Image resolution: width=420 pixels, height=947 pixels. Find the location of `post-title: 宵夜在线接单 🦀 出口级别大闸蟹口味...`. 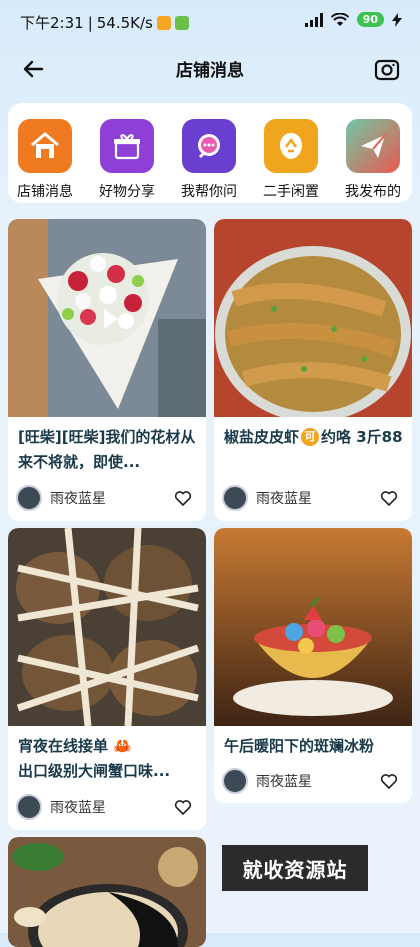

post-title: 宵夜在线接单 🦀 出口级别大闸蟹口味... is located at coordinates (94, 758).